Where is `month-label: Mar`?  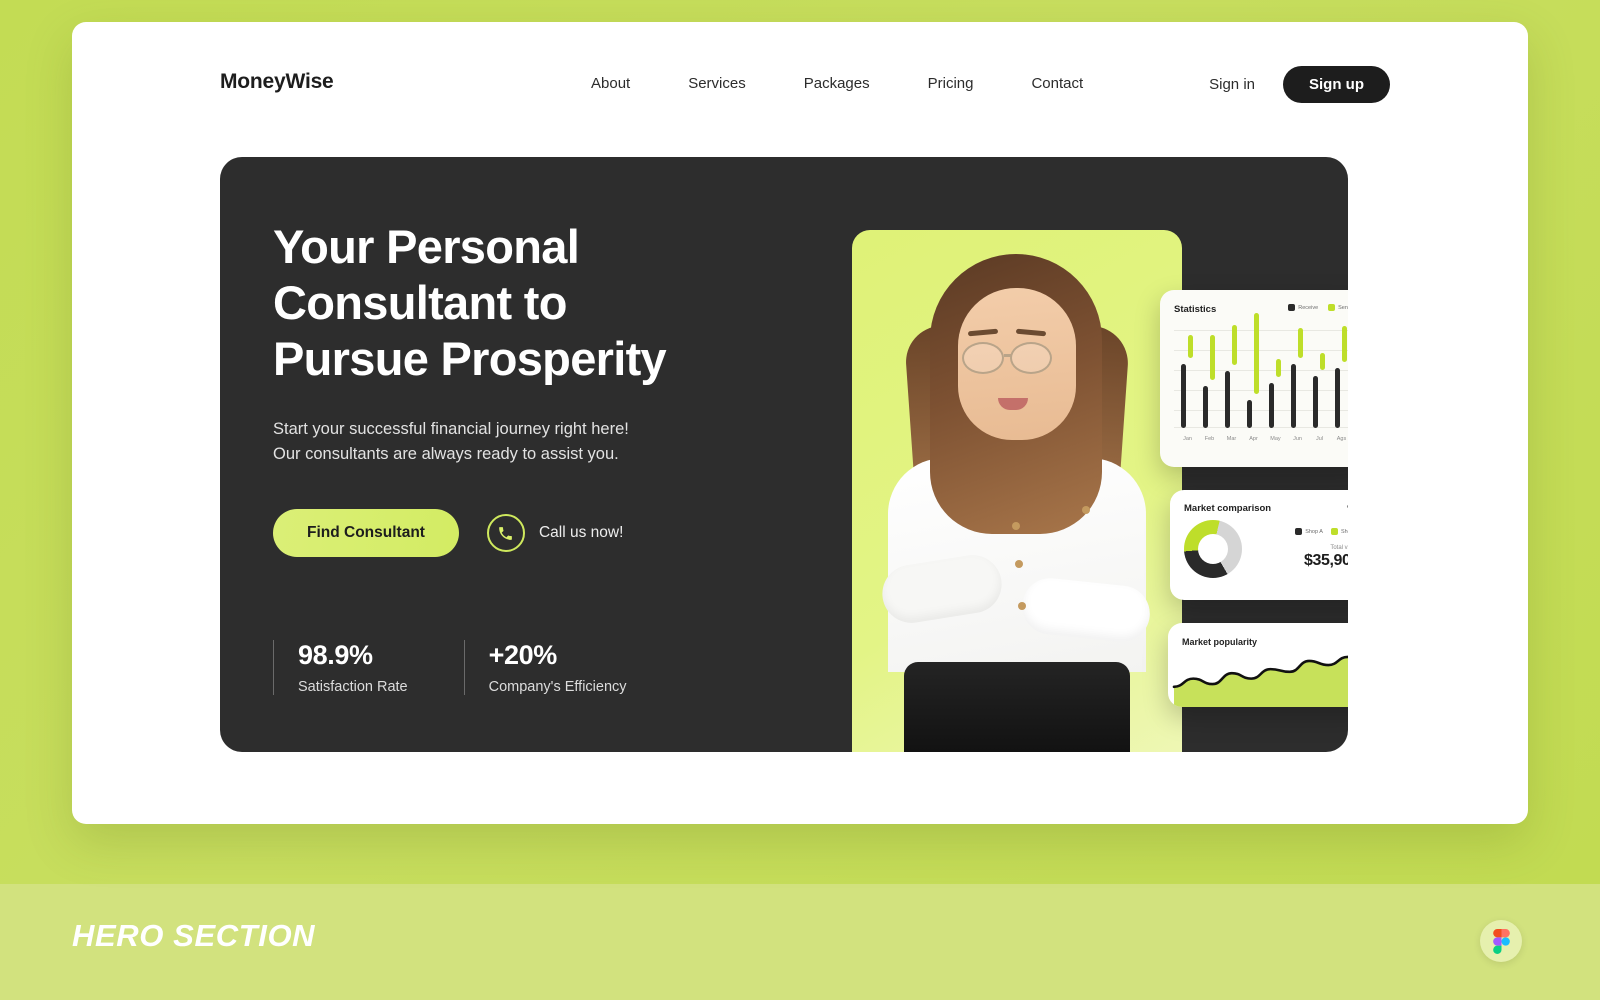 month-label: Mar is located at coordinates (1231, 439).